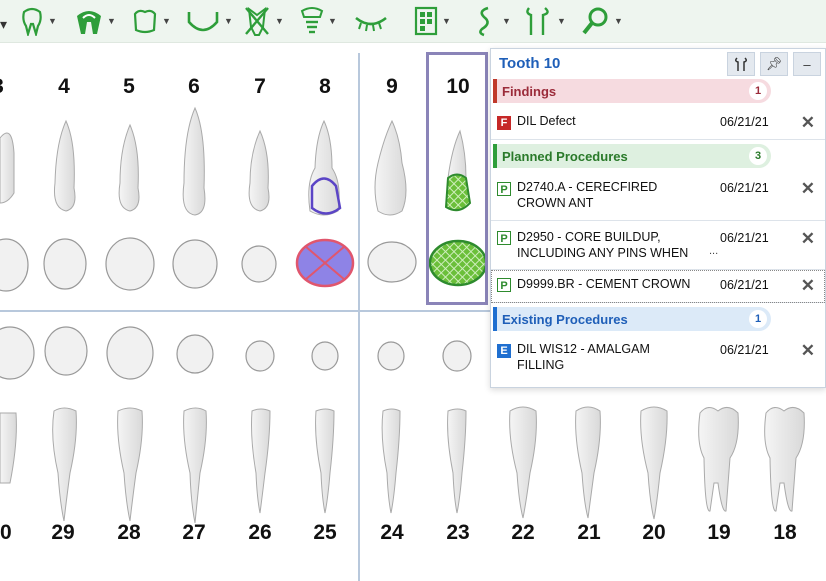  What do you see at coordinates (632, 91) in the screenshot?
I see `findings-section-header: Findings 1` at bounding box center [632, 91].